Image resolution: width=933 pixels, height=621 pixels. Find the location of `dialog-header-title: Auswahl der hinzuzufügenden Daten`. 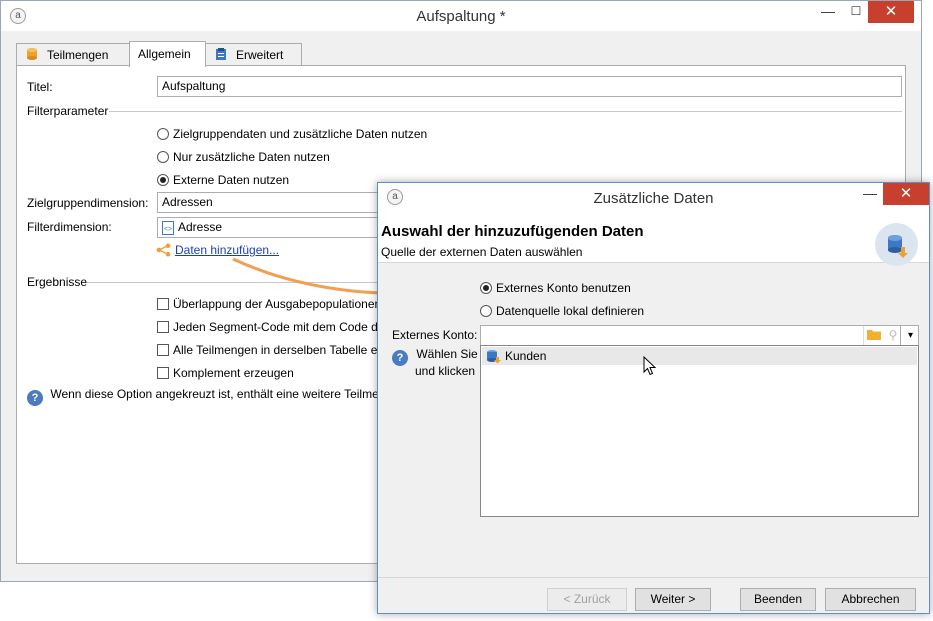

dialog-header-title: Auswahl der hinzuzufügenden Daten is located at coordinates (512, 231).